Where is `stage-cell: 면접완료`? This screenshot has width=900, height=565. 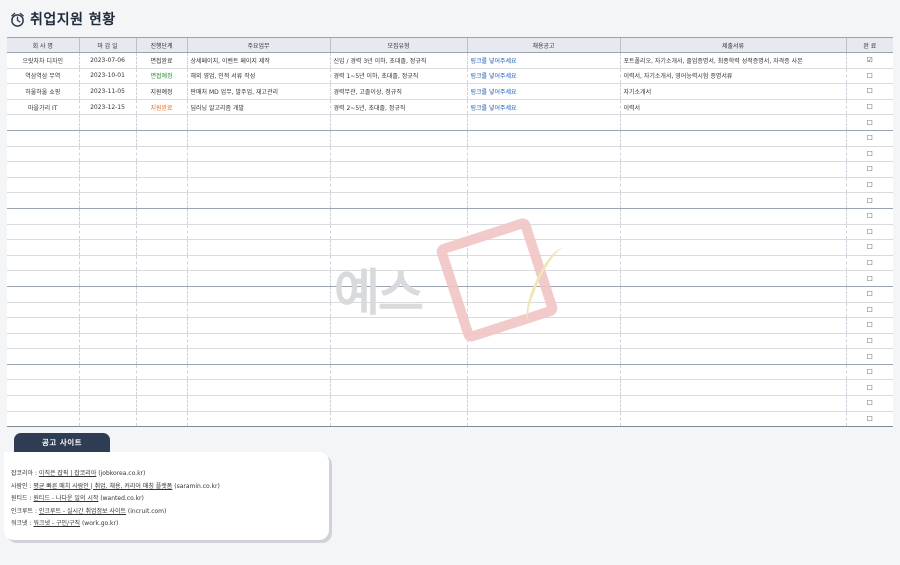
stage-cell: 면접완료 is located at coordinates (161, 60).